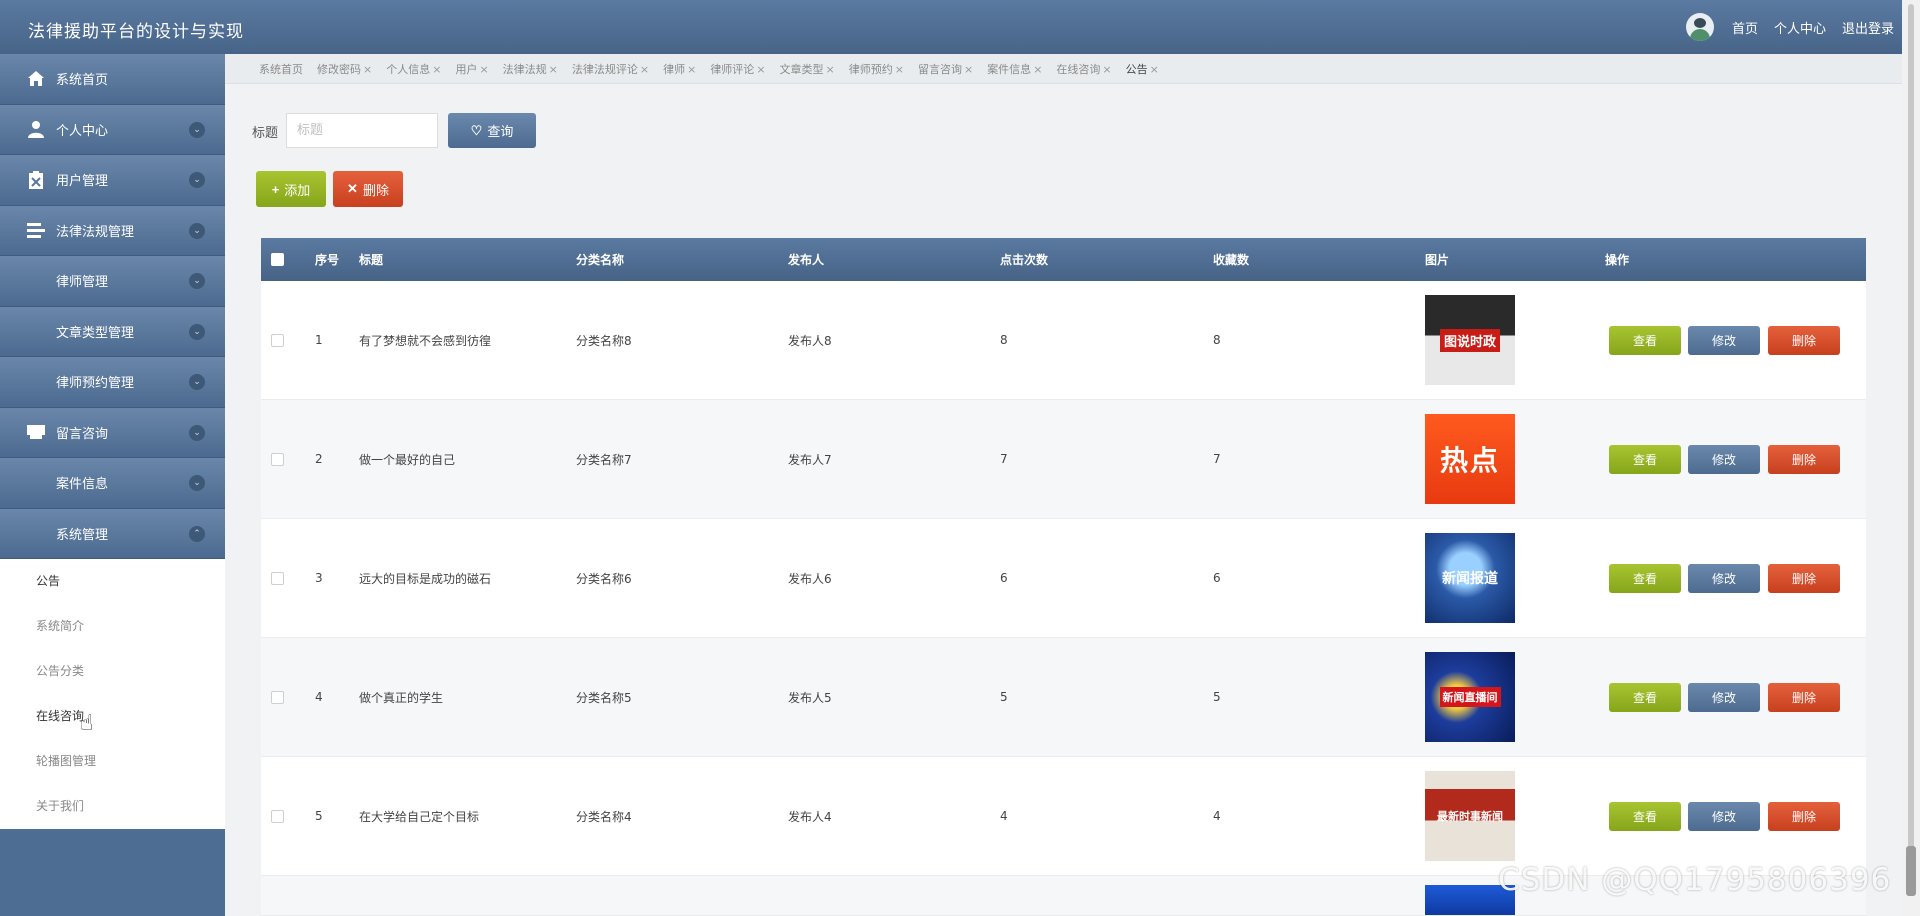  What do you see at coordinates (807, 69) in the screenshot?
I see `tab-article-types: 文章类型 ×` at bounding box center [807, 69].